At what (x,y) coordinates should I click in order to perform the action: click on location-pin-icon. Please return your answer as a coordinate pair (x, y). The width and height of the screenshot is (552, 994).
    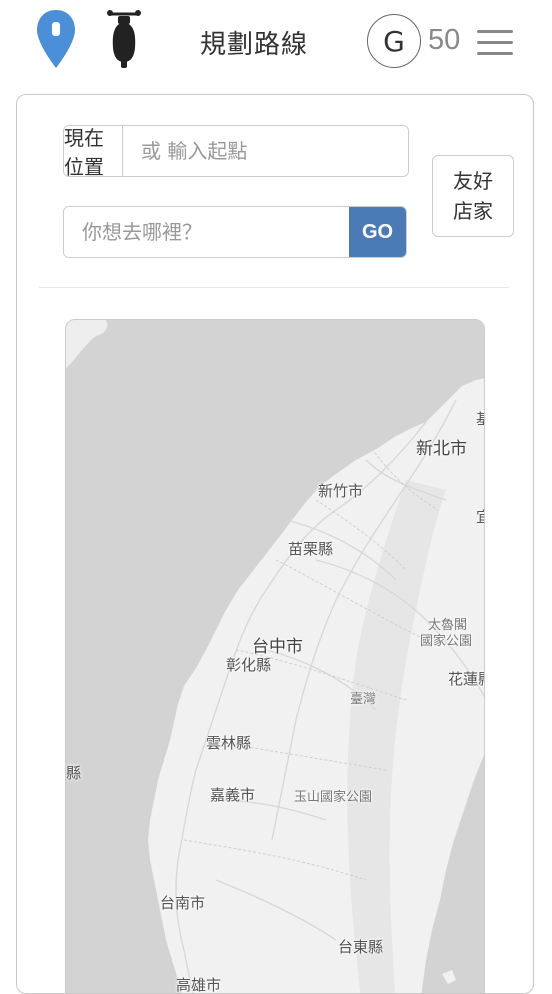
    Looking at the image, I should click on (56, 39).